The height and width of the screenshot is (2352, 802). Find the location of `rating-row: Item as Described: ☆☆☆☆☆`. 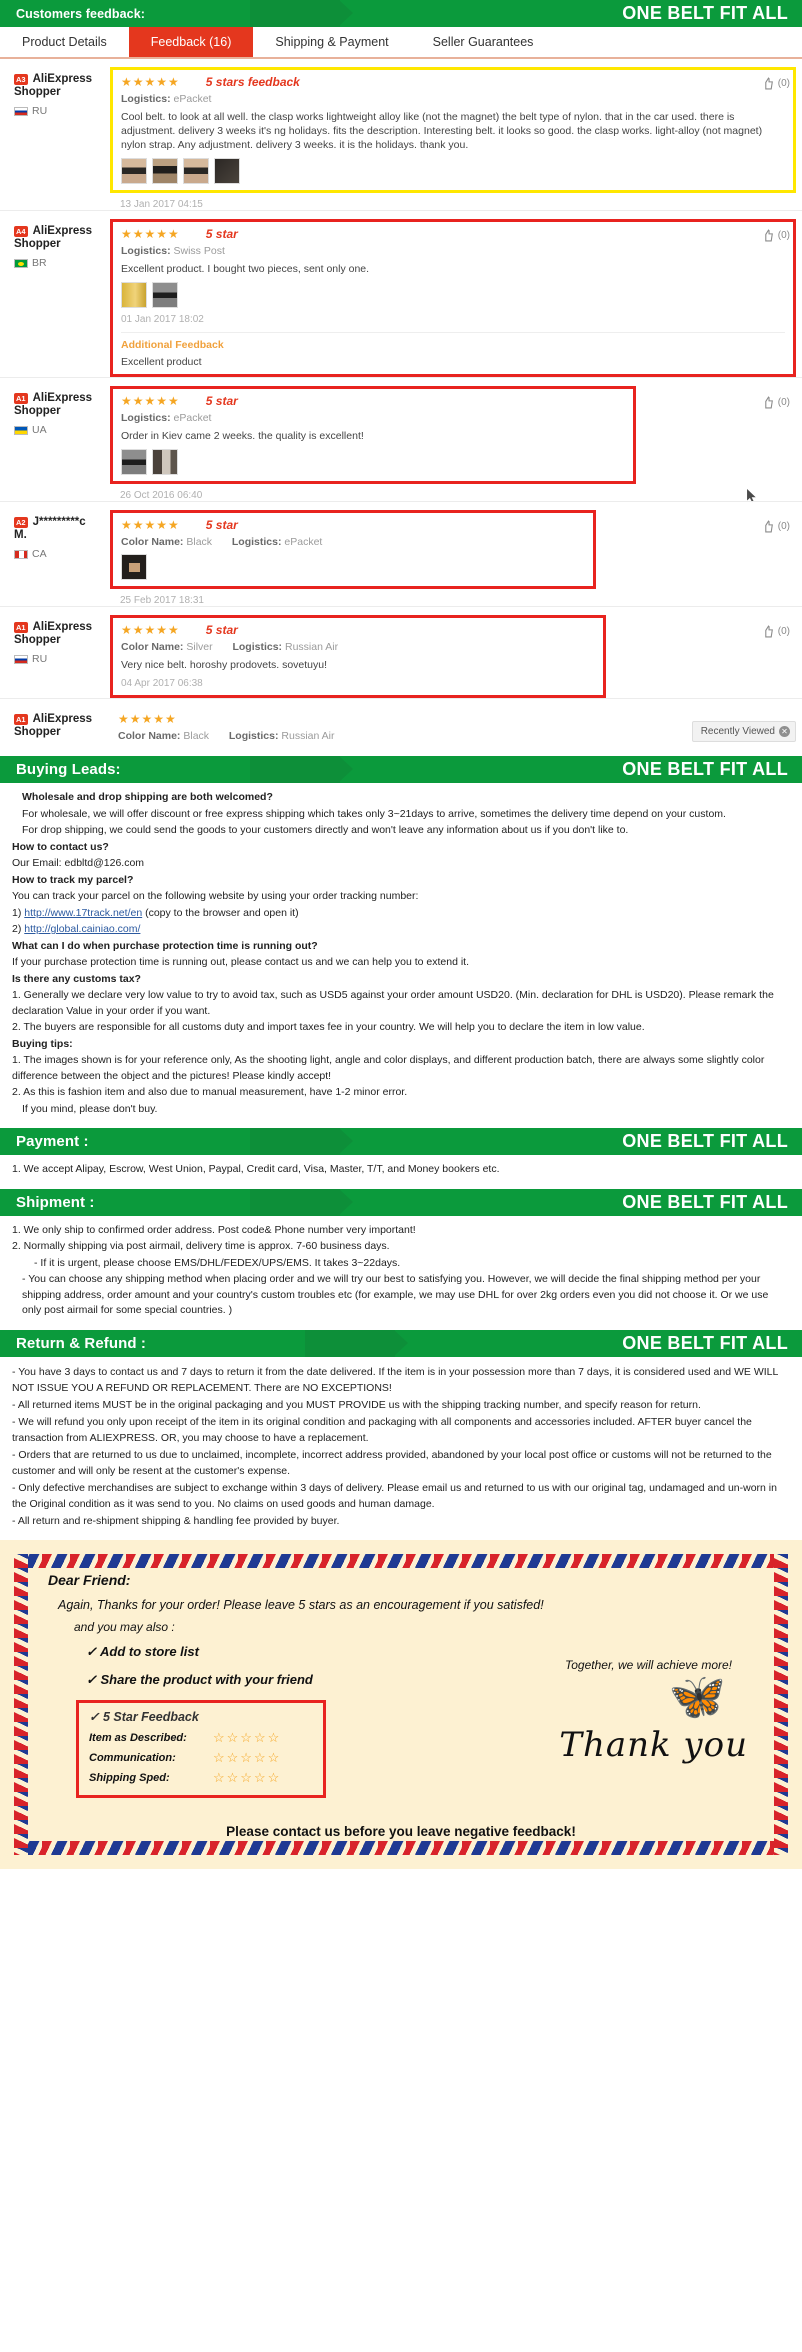

rating-row: Item as Described: ☆☆☆☆☆ is located at coordinates (201, 1738).